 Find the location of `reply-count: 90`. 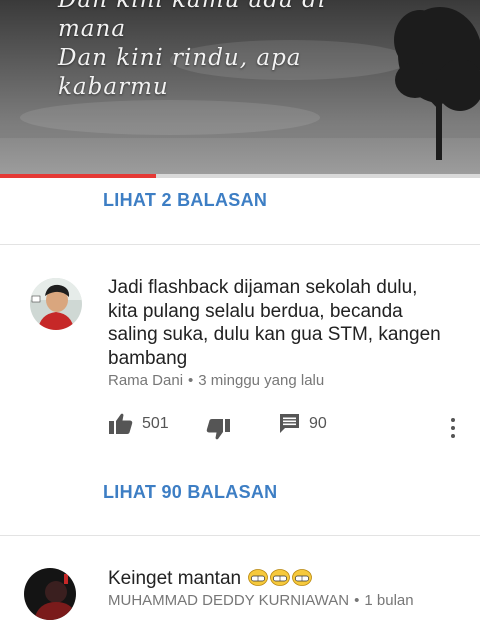

reply-count: 90 is located at coordinates (318, 423).